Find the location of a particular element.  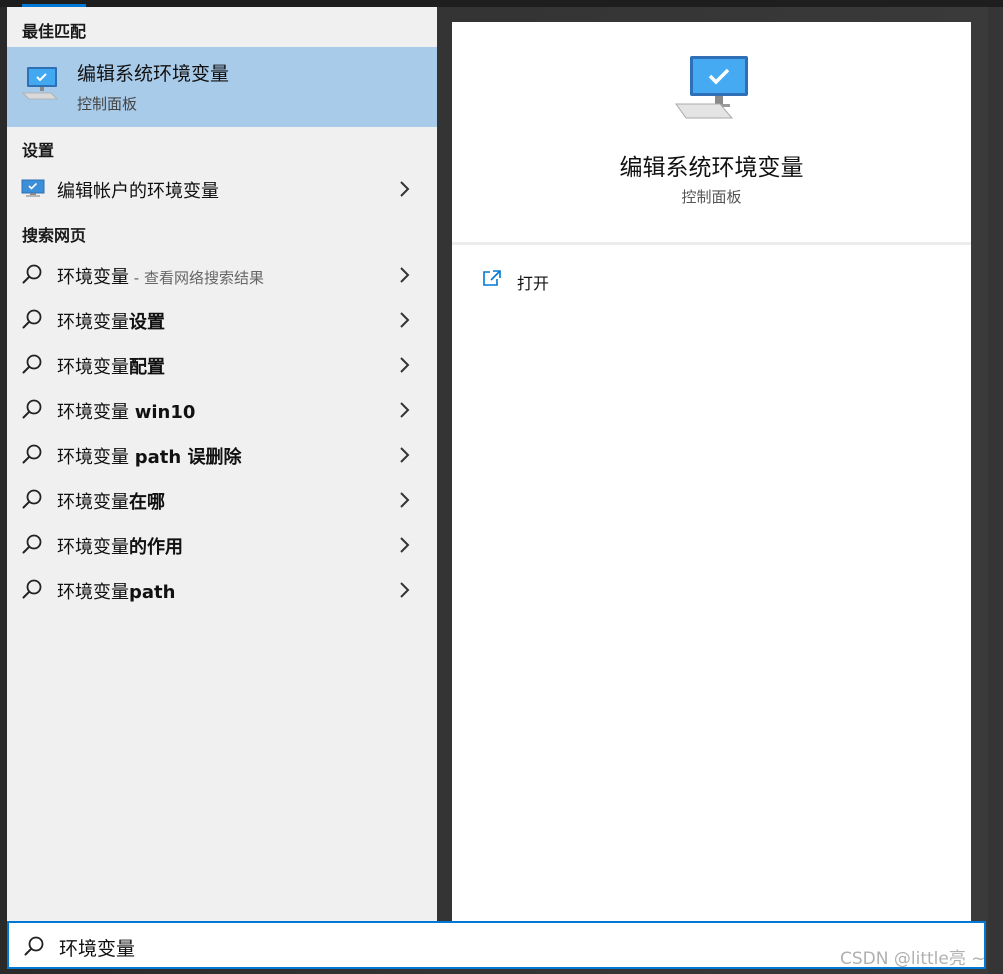

section-web: 搜索网页 is located at coordinates (54, 235).